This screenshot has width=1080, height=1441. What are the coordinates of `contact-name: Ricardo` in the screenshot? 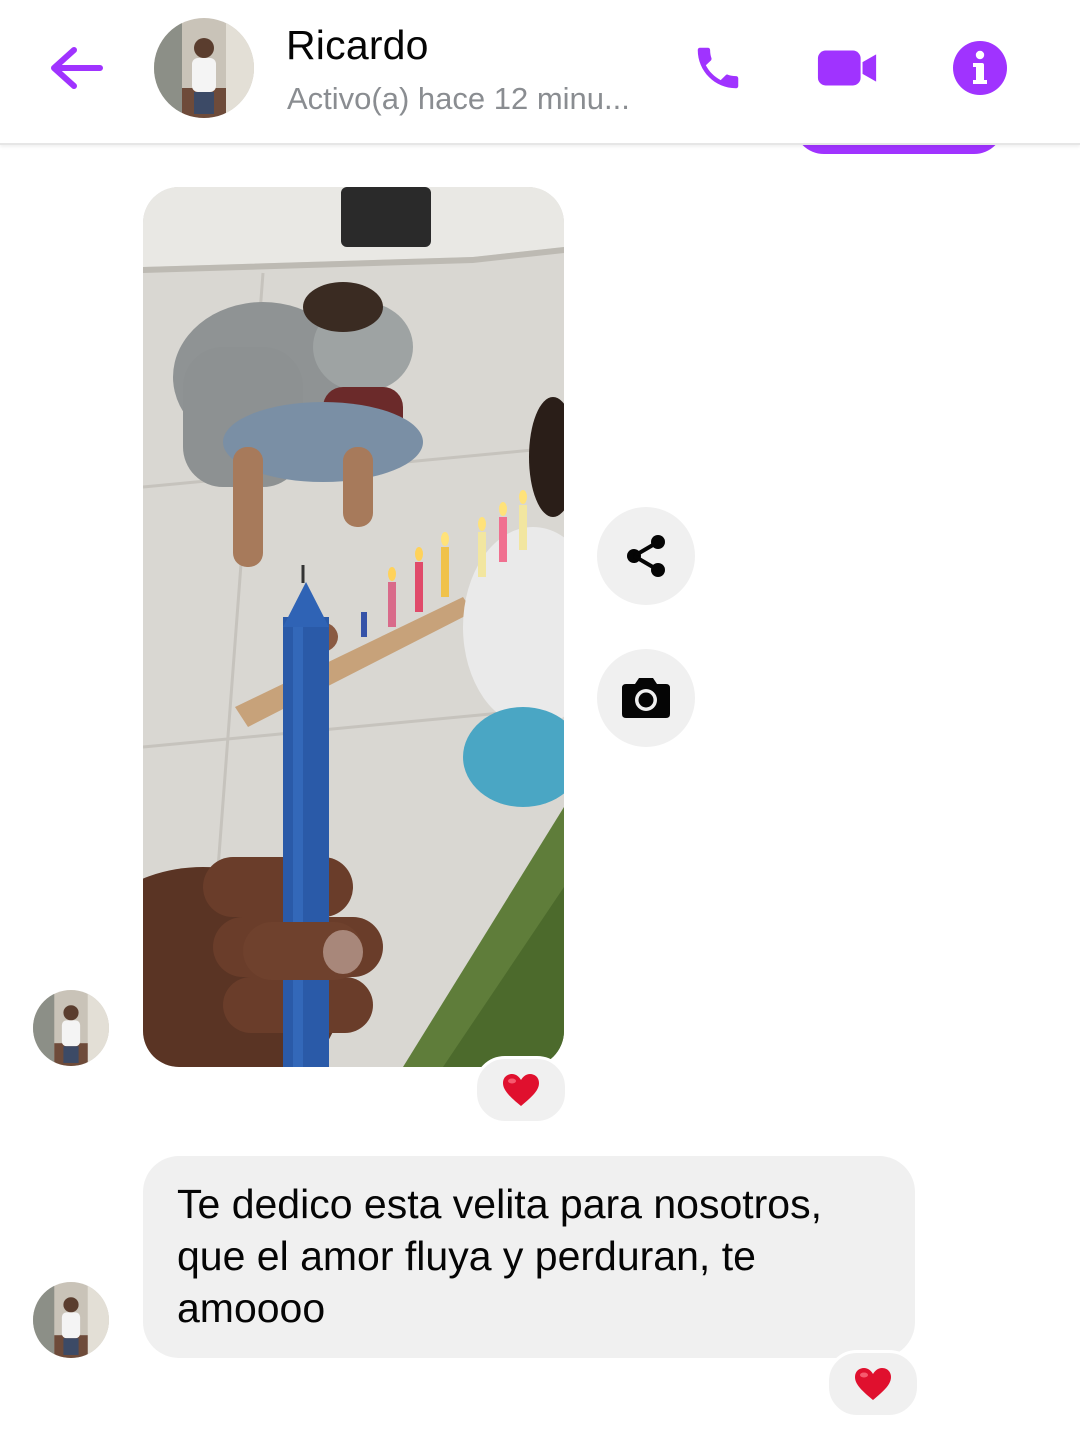 It's located at (357, 45).